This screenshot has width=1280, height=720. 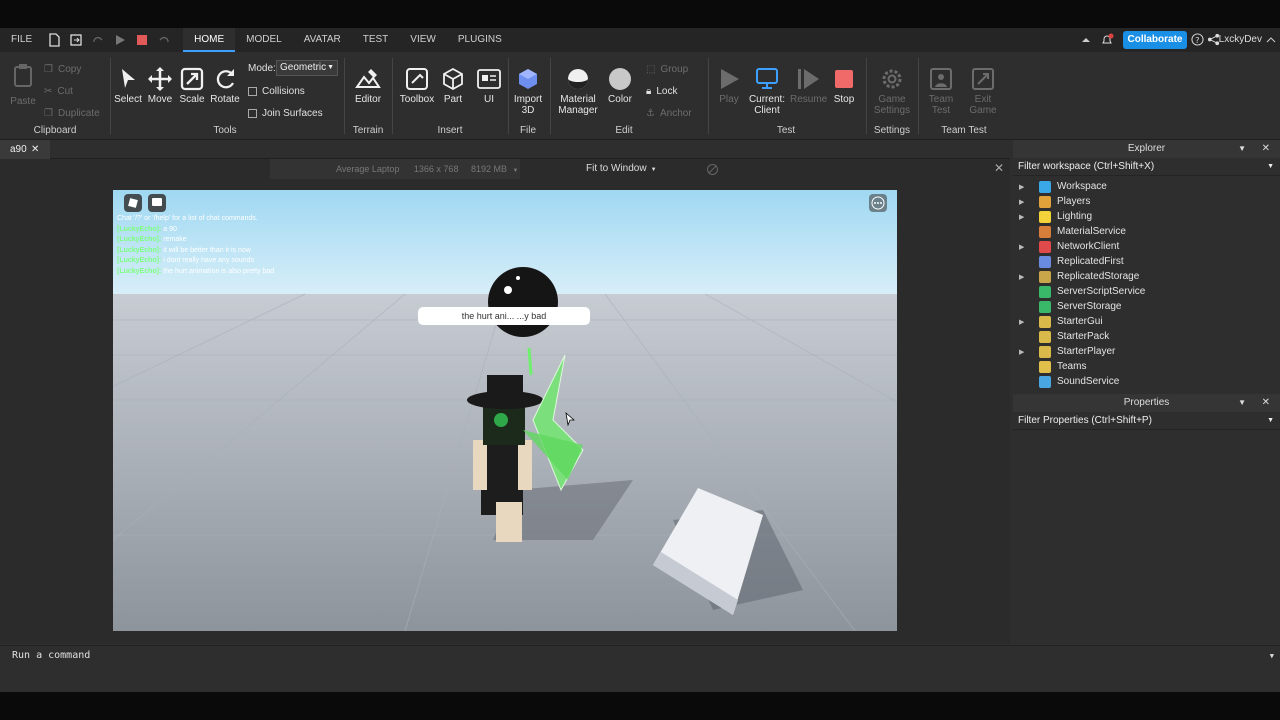 I want to click on explorer-item: SoundService, so click(x=1146, y=381).